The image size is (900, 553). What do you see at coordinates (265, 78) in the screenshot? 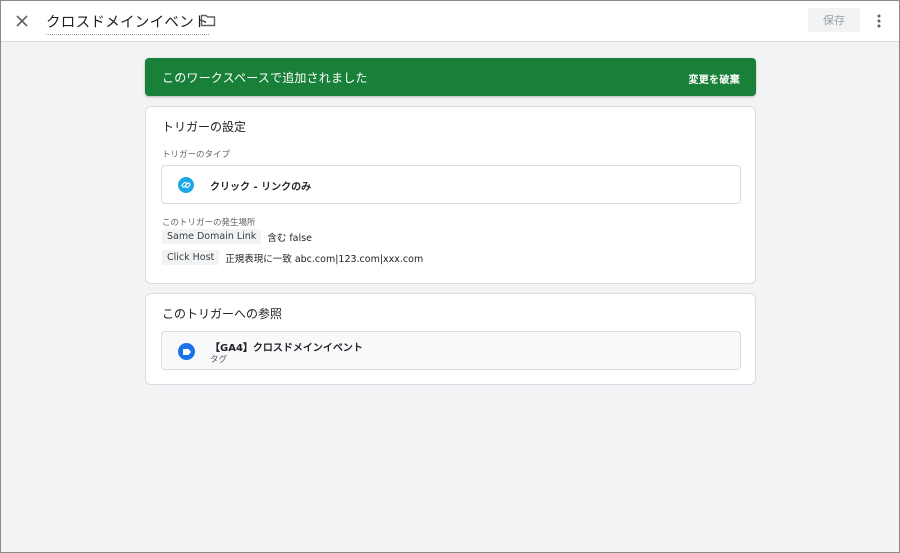
I see `banner-message: このワークスペースで追加されました` at bounding box center [265, 78].